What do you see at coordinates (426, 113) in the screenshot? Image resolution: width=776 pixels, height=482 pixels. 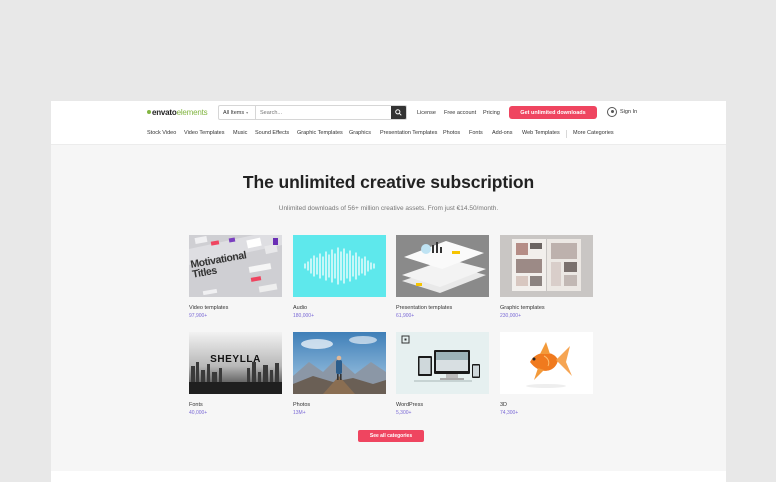 I see `nav-license: License` at bounding box center [426, 113].